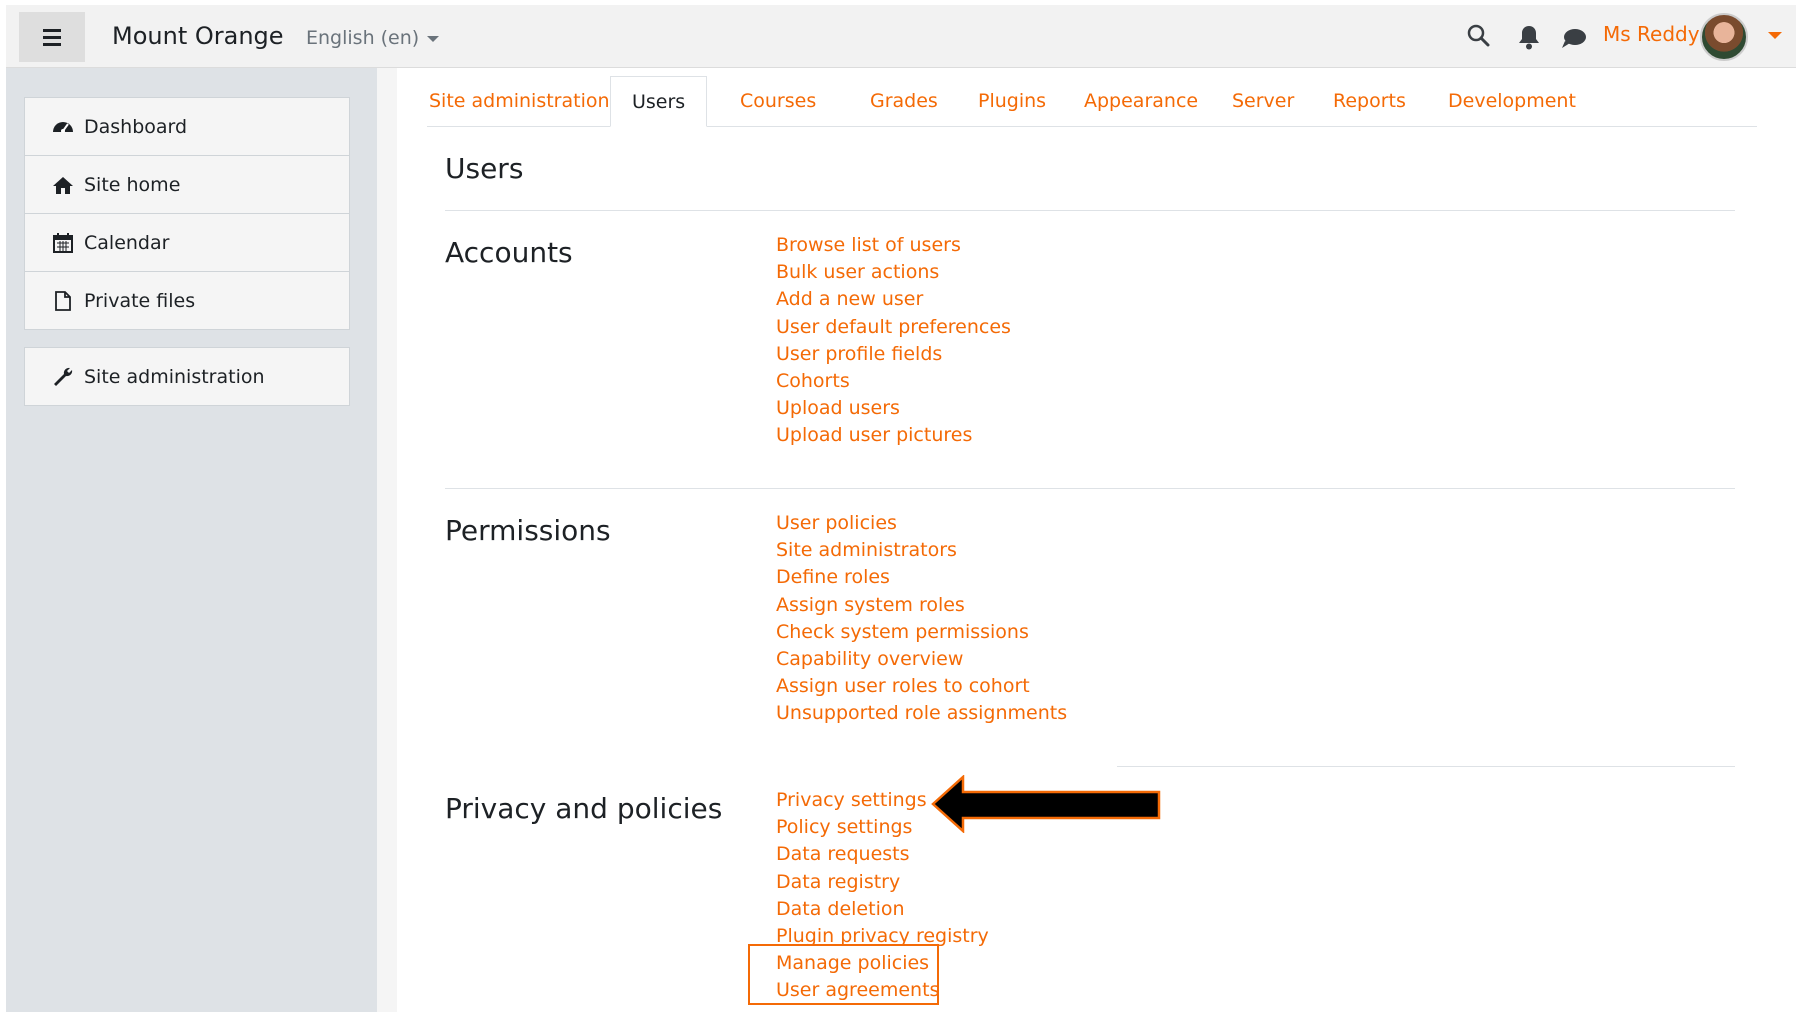  I want to click on language-label: English (en), so click(363, 38).